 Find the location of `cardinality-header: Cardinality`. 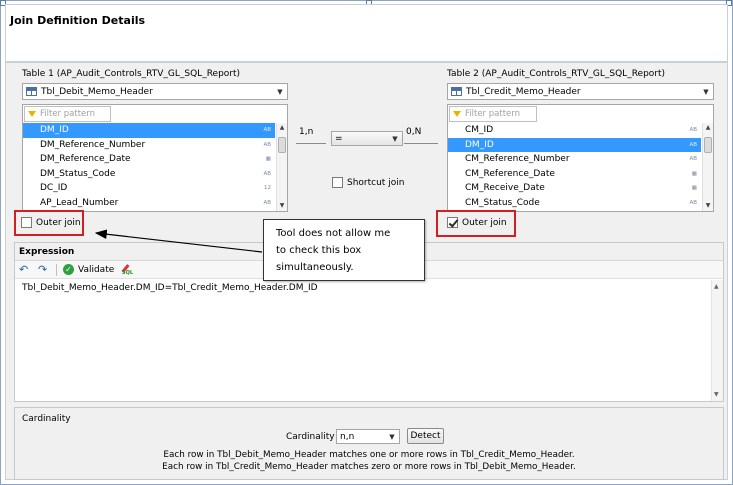

cardinality-header: Cardinality is located at coordinates (46, 419).